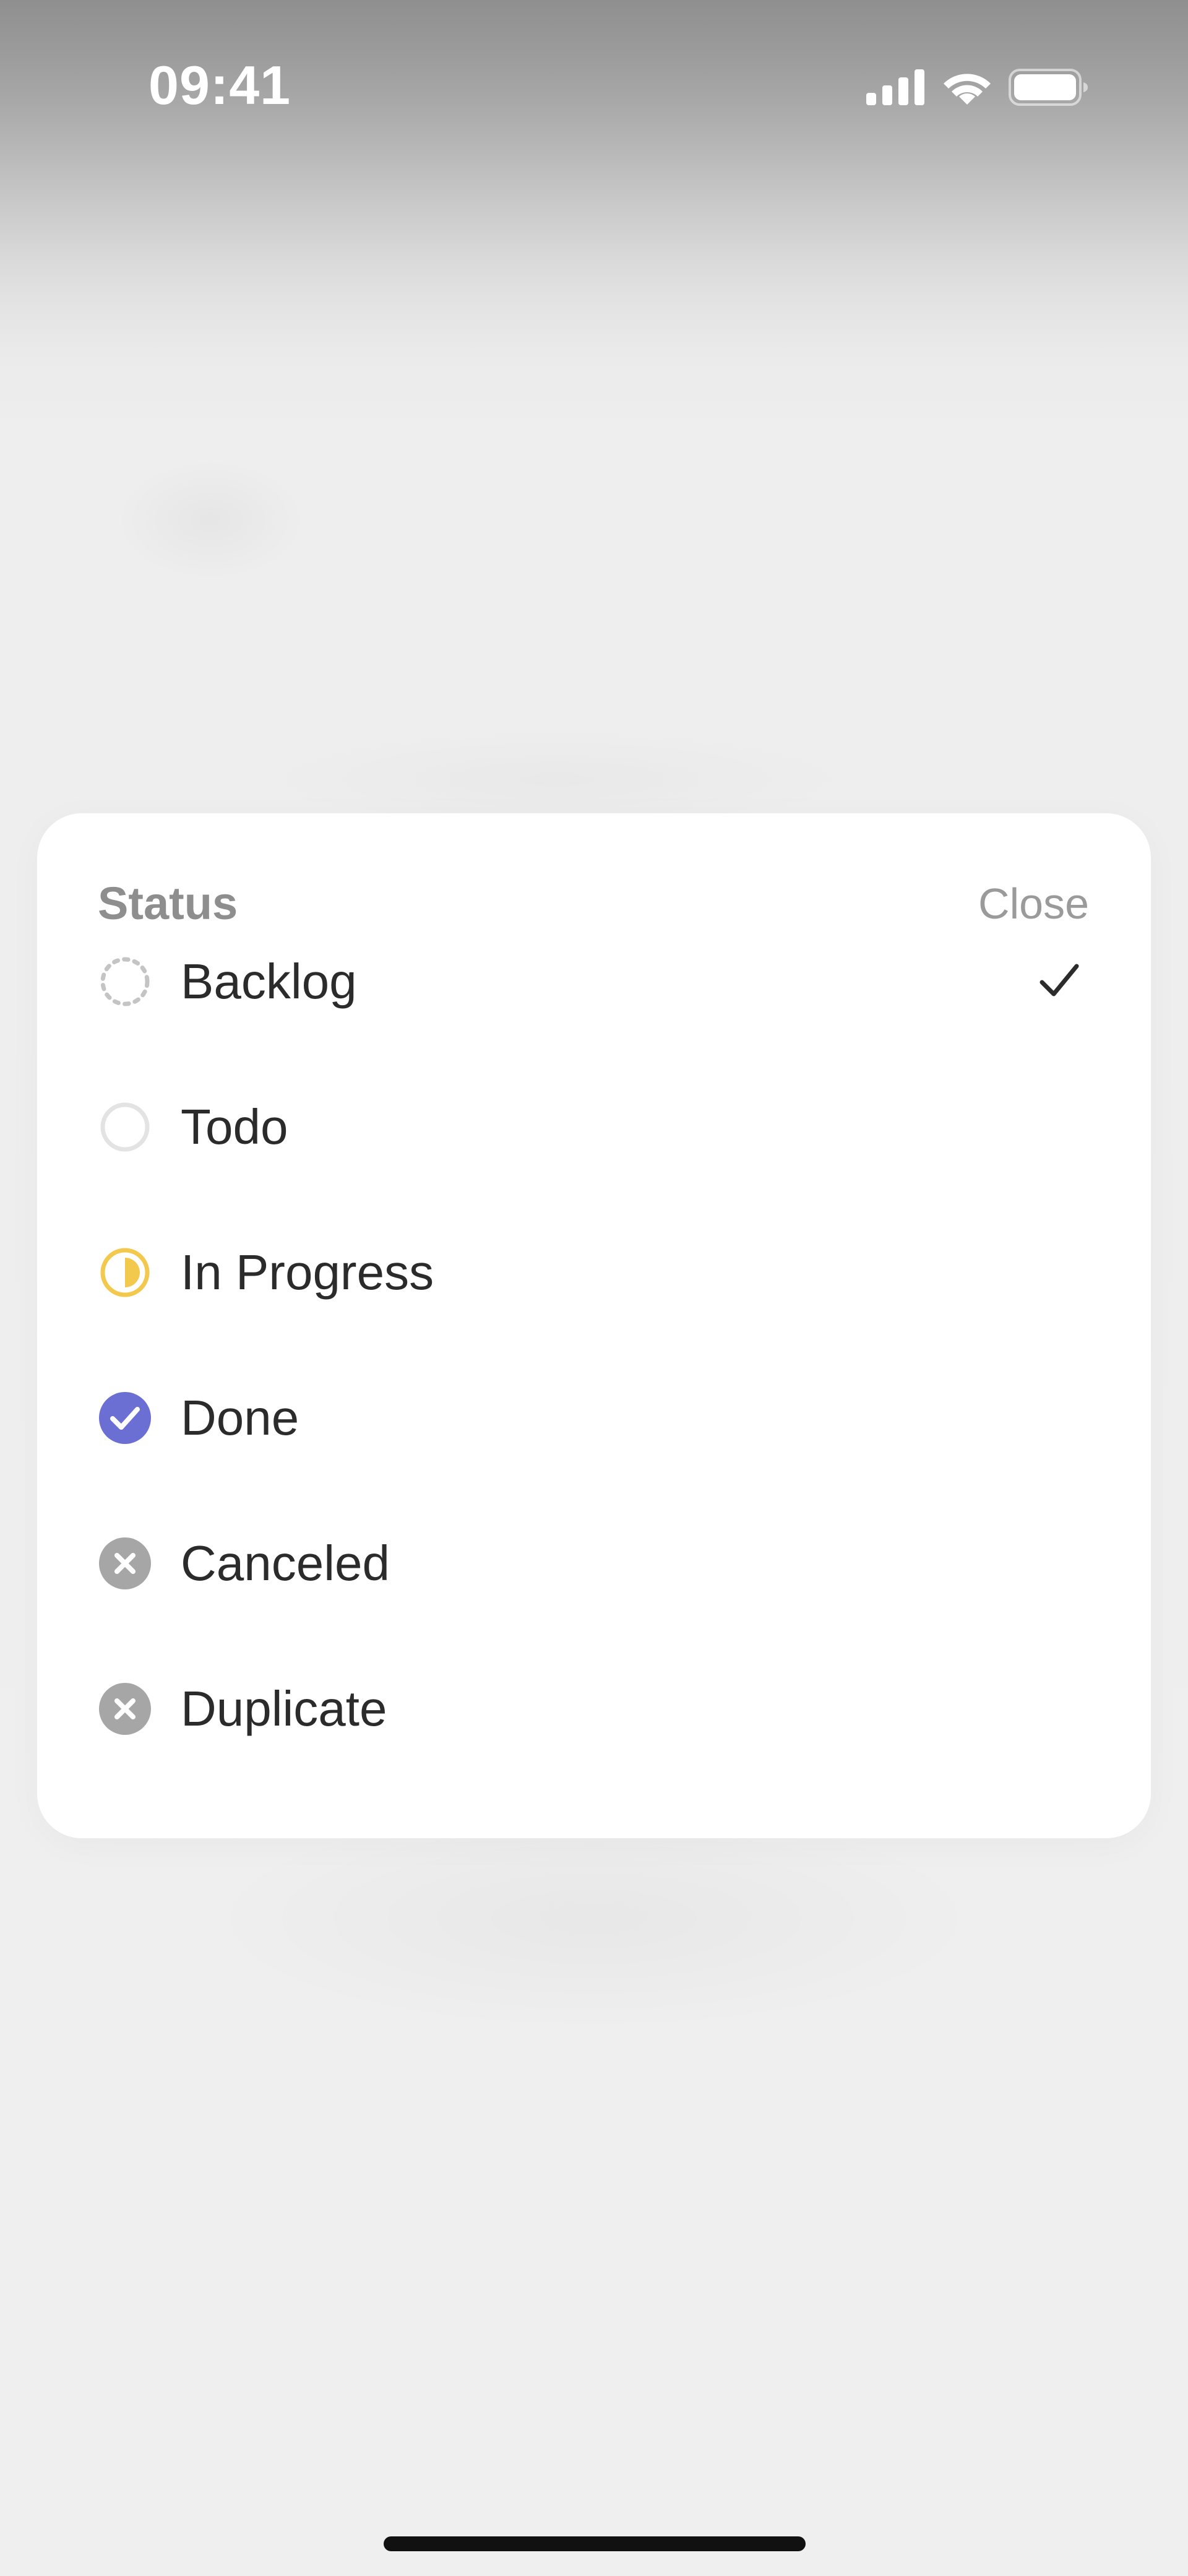 The width and height of the screenshot is (1188, 2576). I want to click on status-option-in-progress: In Progress, so click(594, 1286).